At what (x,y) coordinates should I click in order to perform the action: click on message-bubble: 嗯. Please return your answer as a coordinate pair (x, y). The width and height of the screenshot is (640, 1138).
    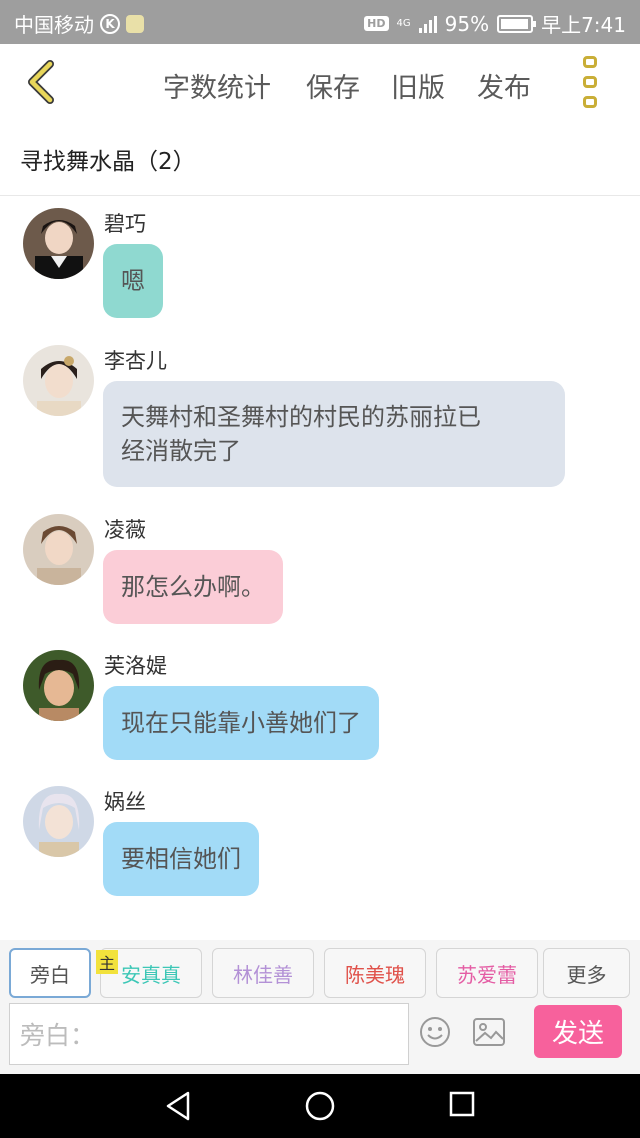
    Looking at the image, I should click on (133, 281).